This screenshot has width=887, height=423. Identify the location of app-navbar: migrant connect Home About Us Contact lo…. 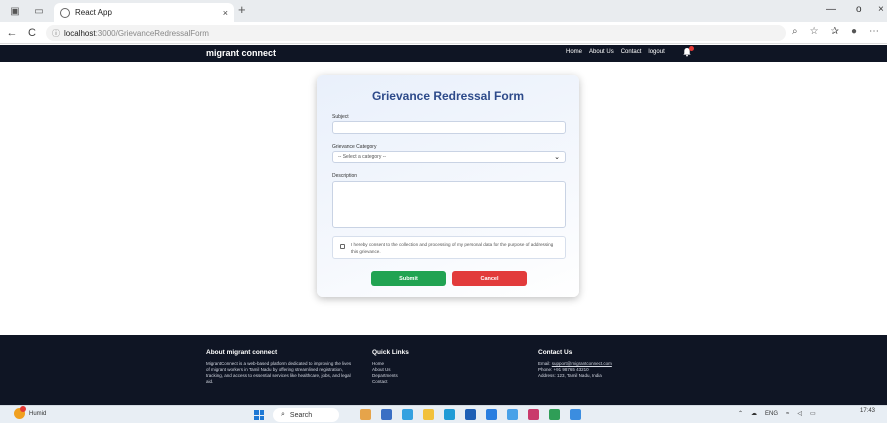
(443, 53).